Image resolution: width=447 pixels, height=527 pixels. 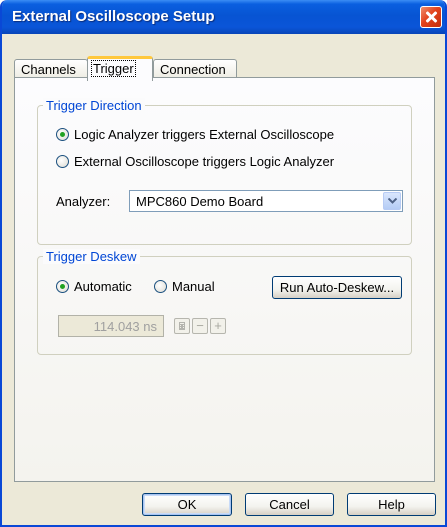 What do you see at coordinates (289, 504) in the screenshot?
I see `cancel-button: Cancel` at bounding box center [289, 504].